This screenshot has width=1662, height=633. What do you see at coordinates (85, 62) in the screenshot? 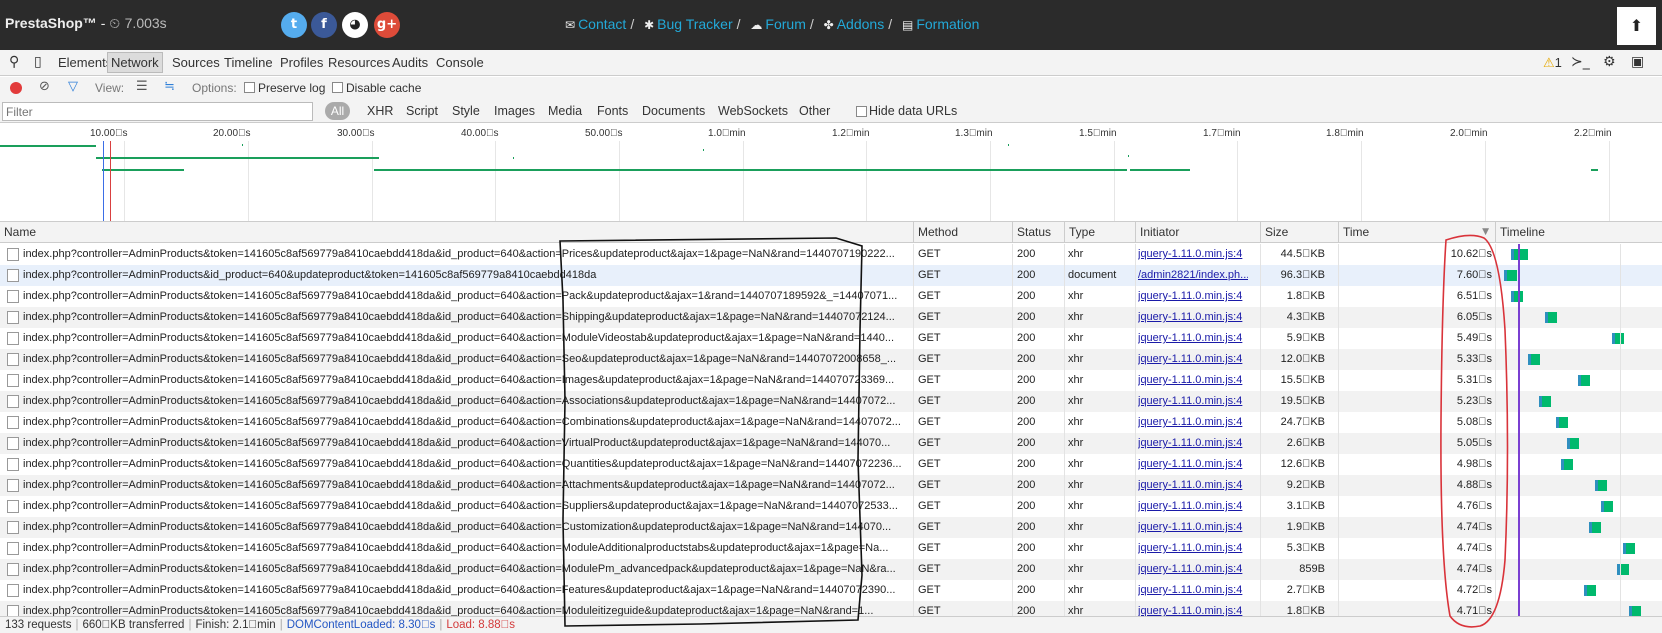
I see `tab-elements: Elements` at bounding box center [85, 62].